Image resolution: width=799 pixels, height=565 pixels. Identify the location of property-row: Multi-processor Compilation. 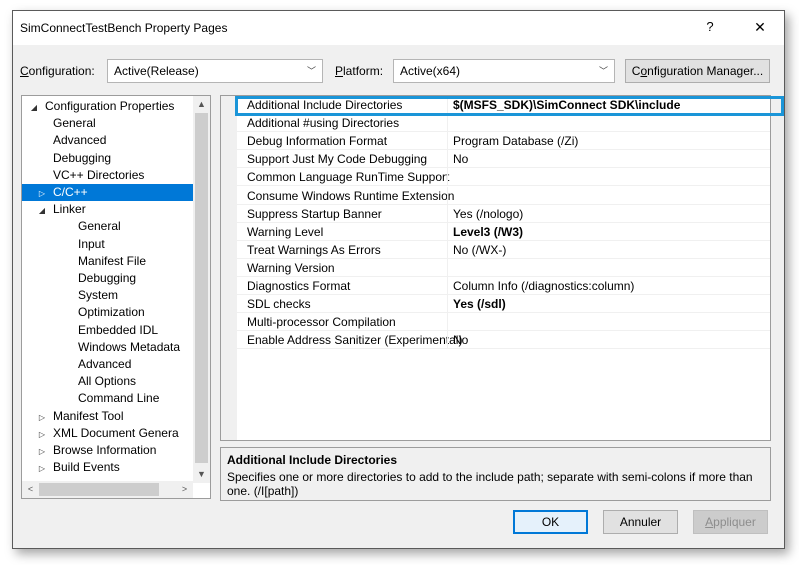
(503, 322).